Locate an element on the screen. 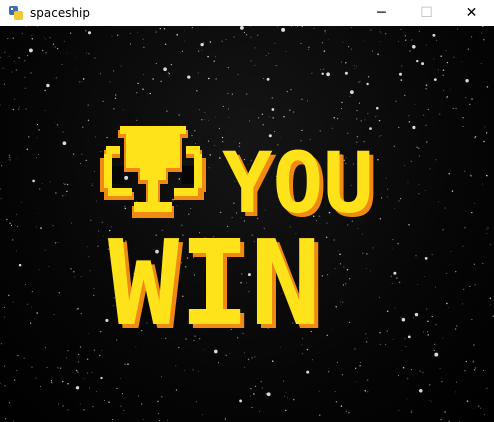 Image resolution: width=494 pixels, height=422 pixels. trophy-icon is located at coordinates (153, 172).